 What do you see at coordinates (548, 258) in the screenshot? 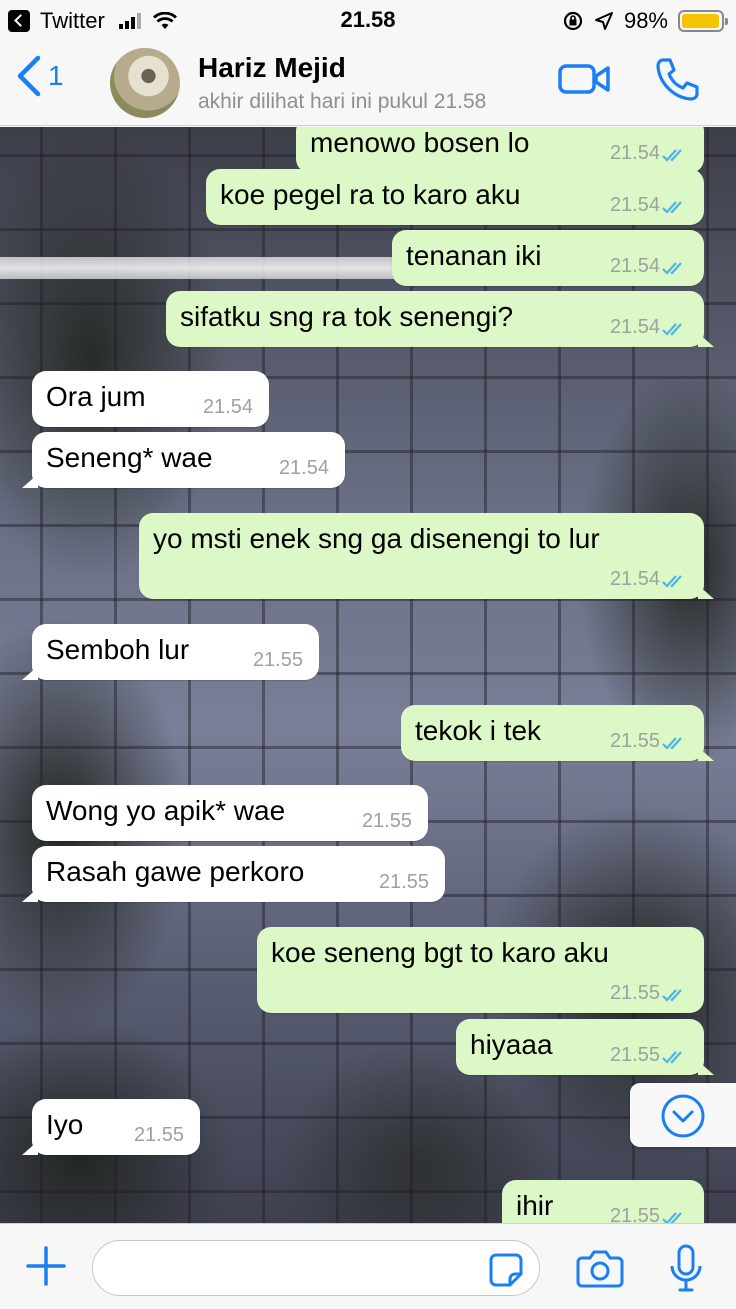
I see `message-bubble-outgoing: tenanan iki 21.54` at bounding box center [548, 258].